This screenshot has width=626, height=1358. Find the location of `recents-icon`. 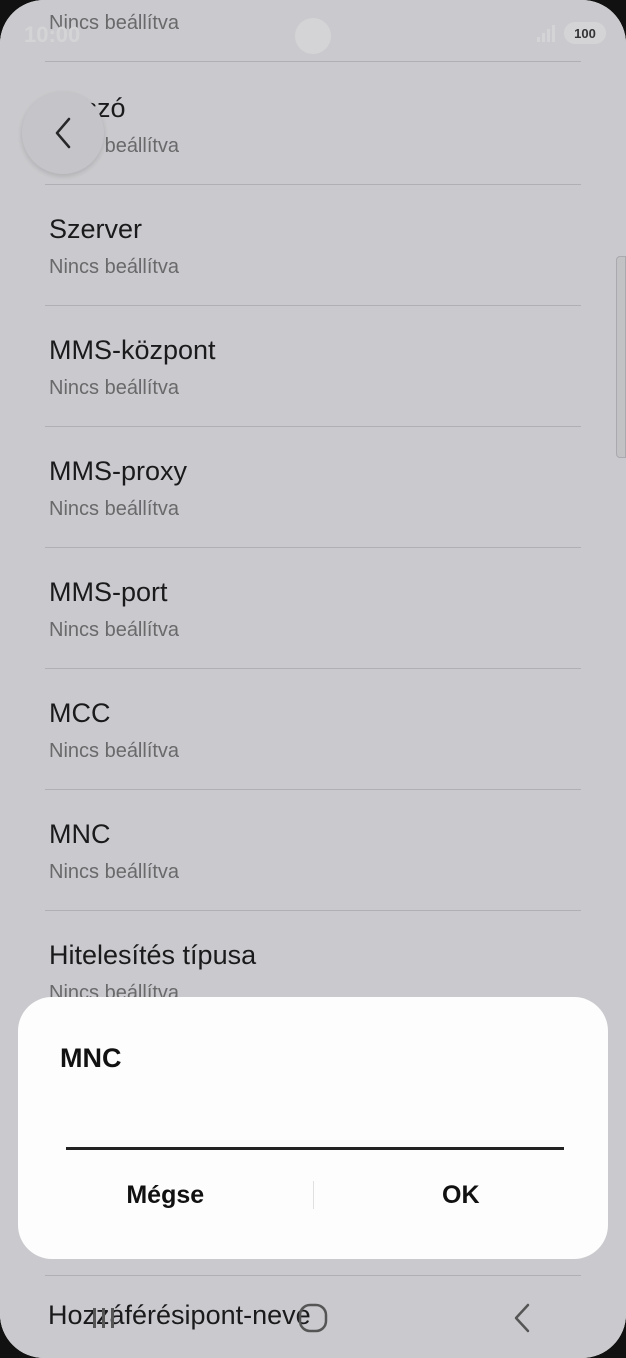

recents-icon is located at coordinates (104, 1318).